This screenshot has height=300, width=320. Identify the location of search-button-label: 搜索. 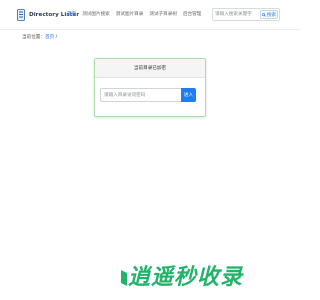
(271, 15).